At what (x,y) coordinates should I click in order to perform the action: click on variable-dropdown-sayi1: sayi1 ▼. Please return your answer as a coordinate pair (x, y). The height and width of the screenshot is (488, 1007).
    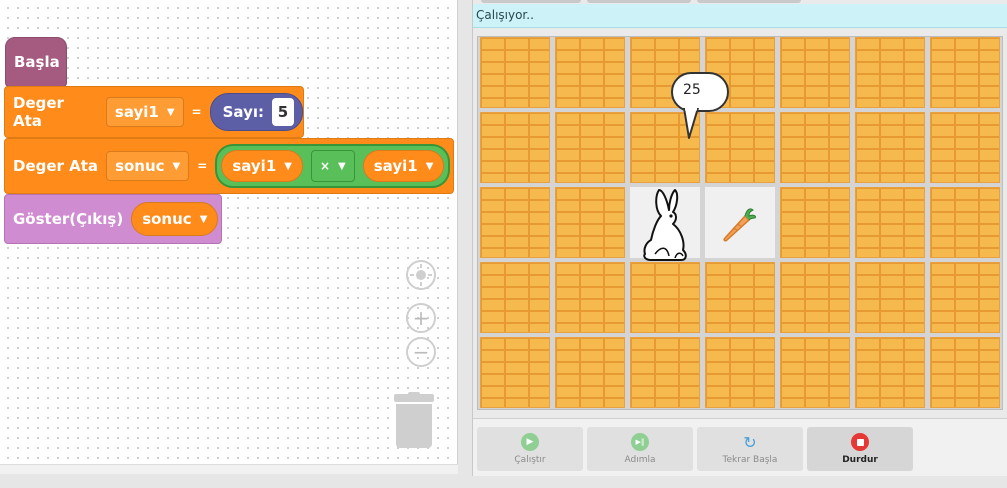
    Looking at the image, I should click on (144, 112).